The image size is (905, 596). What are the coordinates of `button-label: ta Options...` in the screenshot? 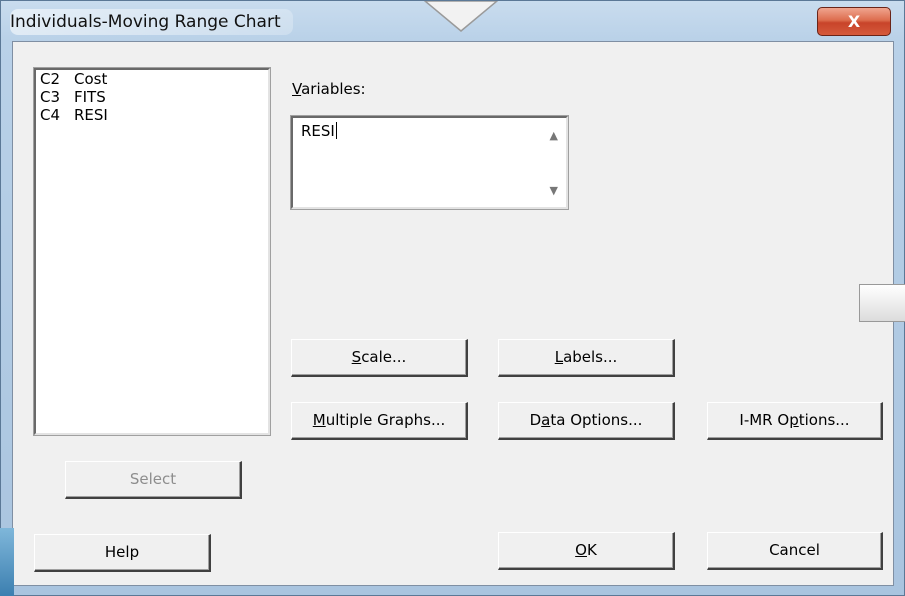 It's located at (596, 420).